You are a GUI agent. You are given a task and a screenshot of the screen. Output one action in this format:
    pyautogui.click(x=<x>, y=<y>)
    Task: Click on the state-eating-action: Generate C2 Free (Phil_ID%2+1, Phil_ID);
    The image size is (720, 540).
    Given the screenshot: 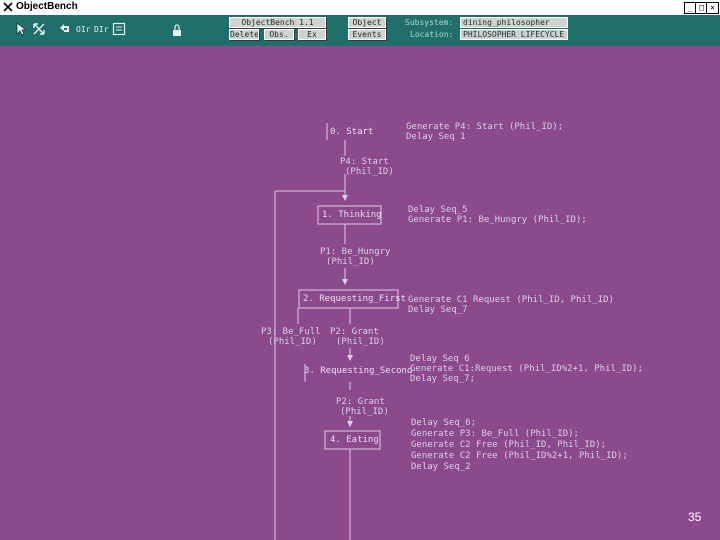 What is the action you would take?
    pyautogui.click(x=519, y=456)
    